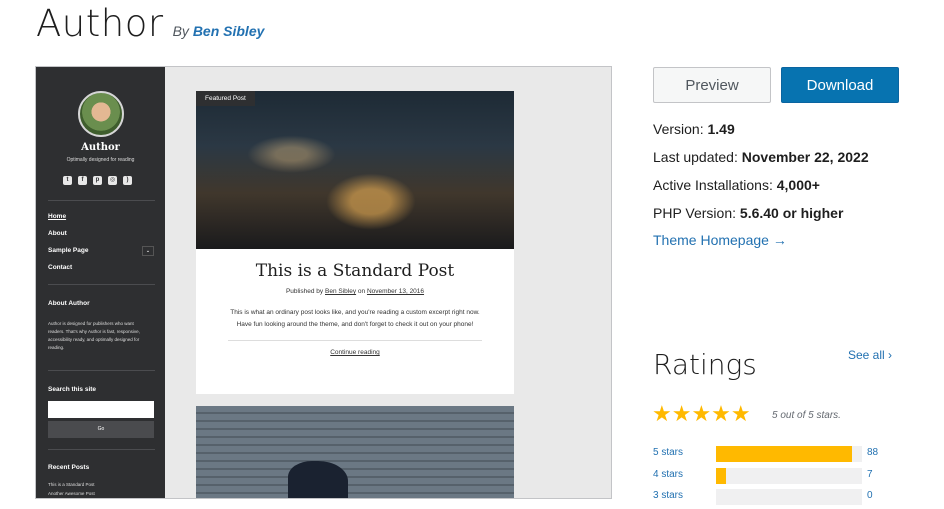  Describe the element at coordinates (69, 467) in the screenshot. I see `recent-heading: Recent Posts` at that location.